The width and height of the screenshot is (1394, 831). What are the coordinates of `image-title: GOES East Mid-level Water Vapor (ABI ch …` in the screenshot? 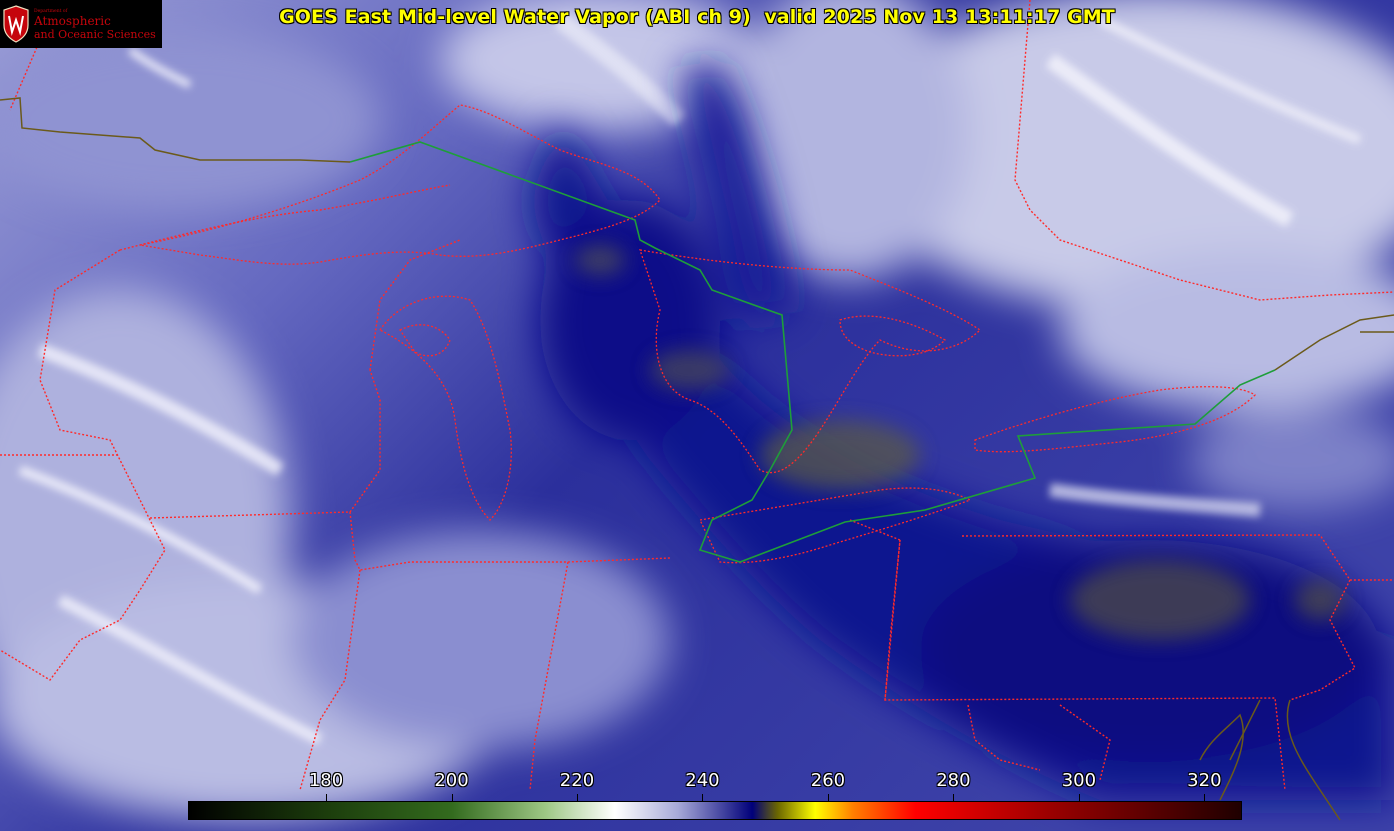 It's located at (697, 17).